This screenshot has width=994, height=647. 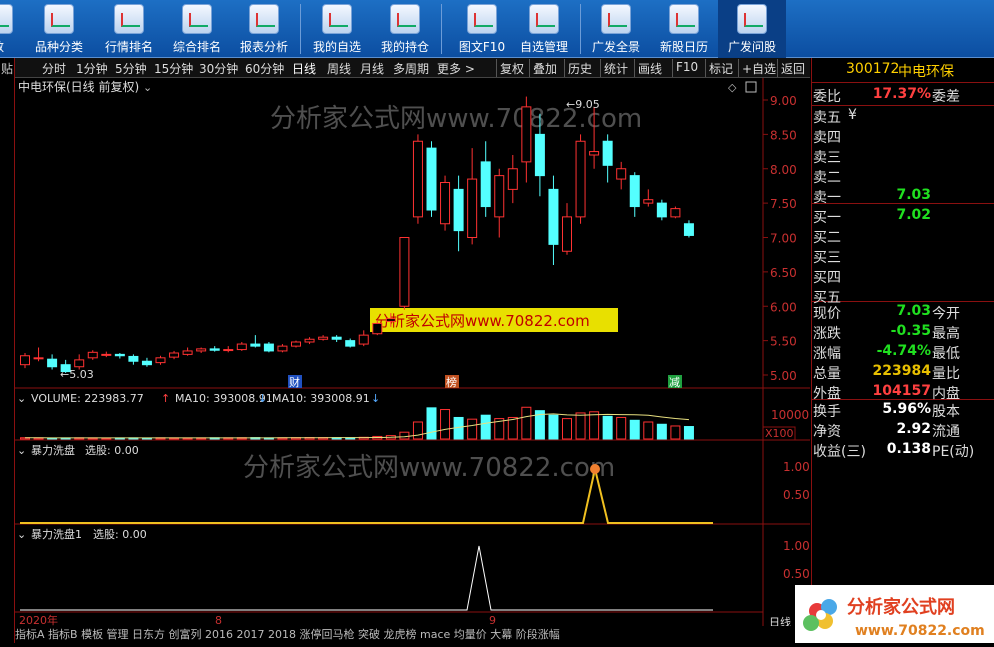 What do you see at coordinates (411, 68) in the screenshot?
I see `period-9: 多周期` at bounding box center [411, 68].